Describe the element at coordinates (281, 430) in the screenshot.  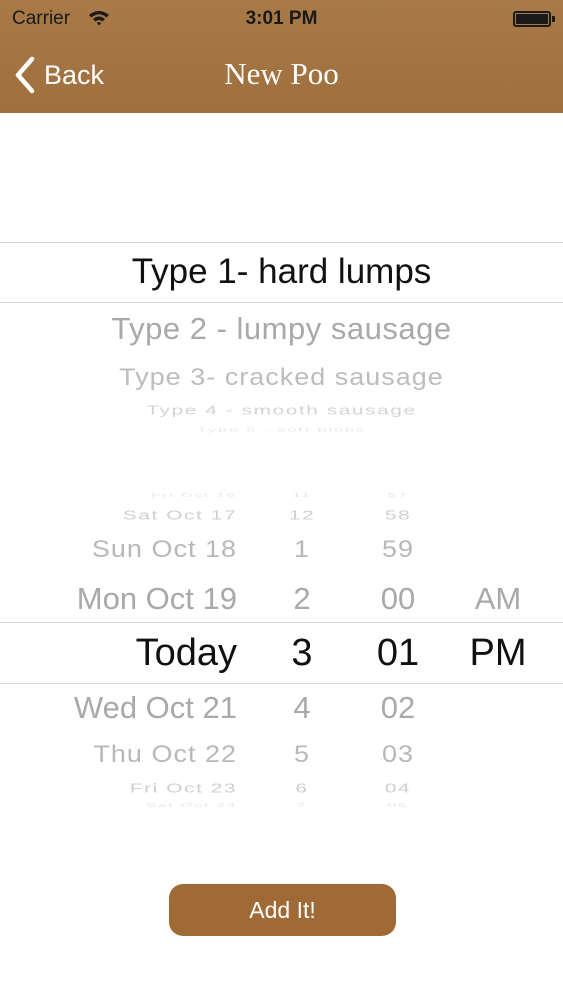
I see `type-option: Type 5 - soft blobs` at that location.